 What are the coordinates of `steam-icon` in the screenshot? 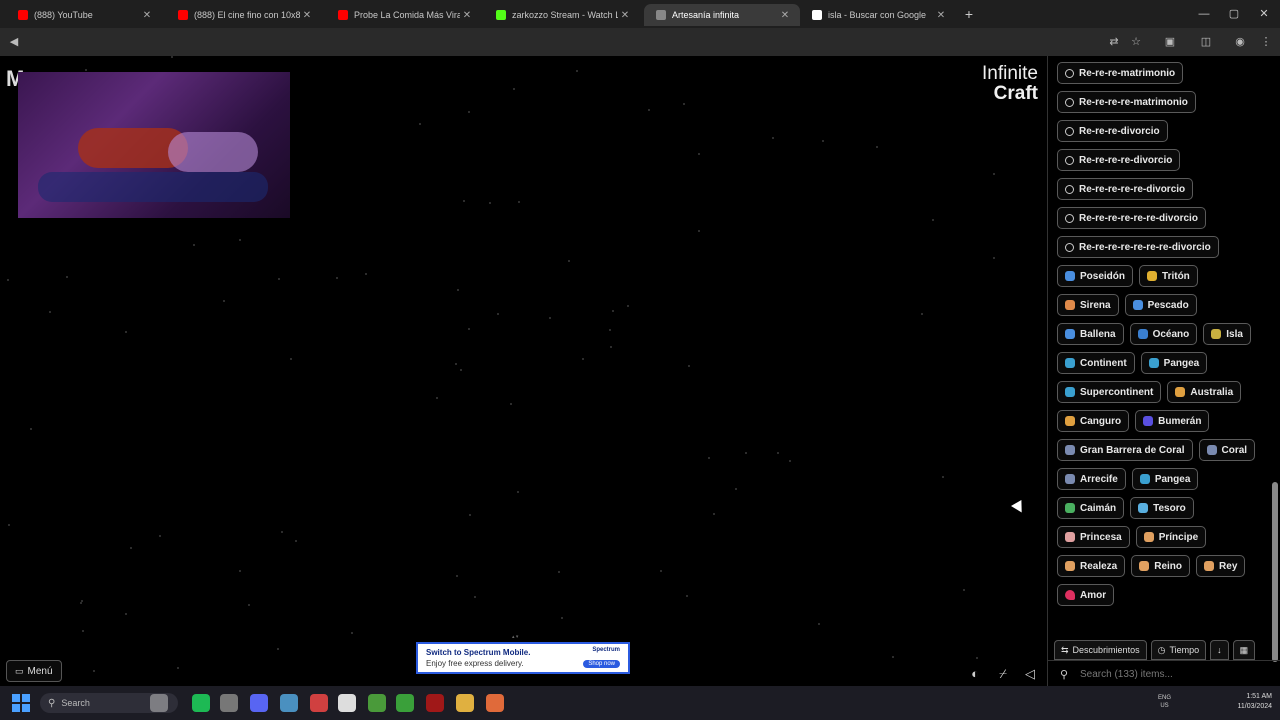 It's located at (289, 703).